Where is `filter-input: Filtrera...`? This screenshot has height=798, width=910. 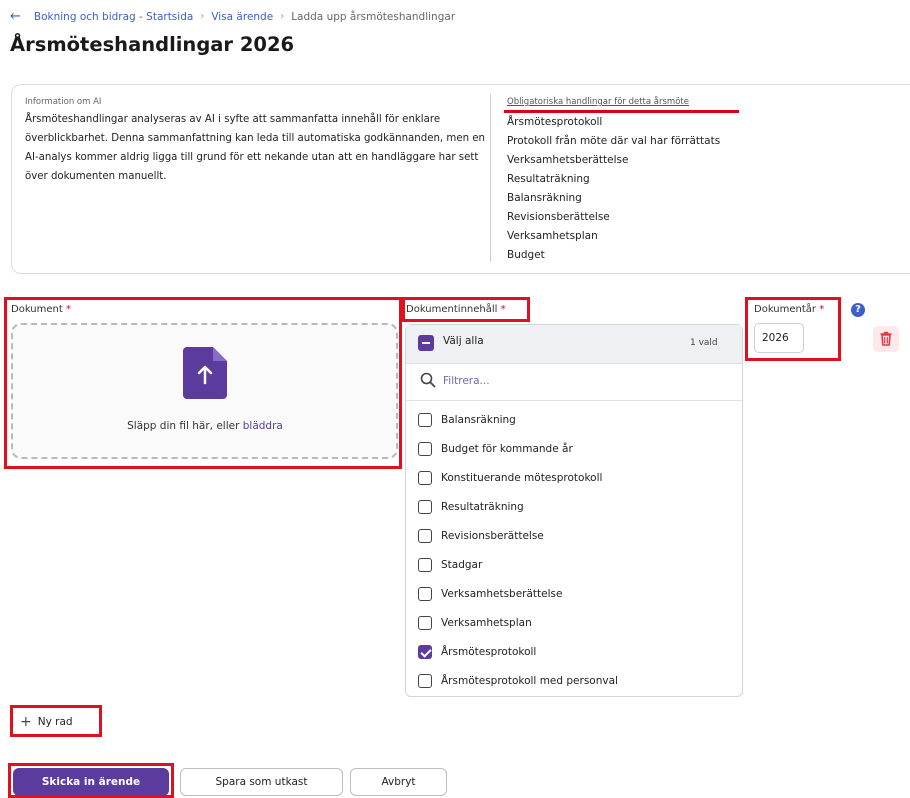
filter-input: Filtrera... is located at coordinates (466, 381).